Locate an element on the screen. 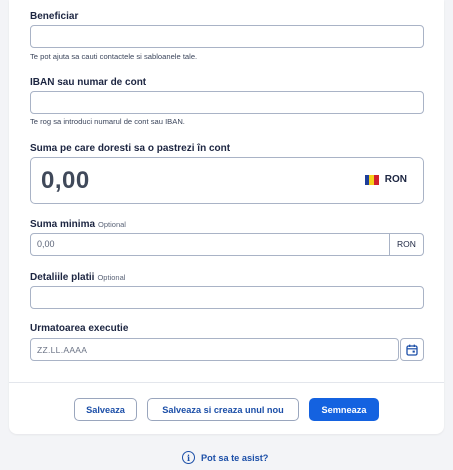 The height and width of the screenshot is (470, 453). currency-selector: RON is located at coordinates (385, 179).